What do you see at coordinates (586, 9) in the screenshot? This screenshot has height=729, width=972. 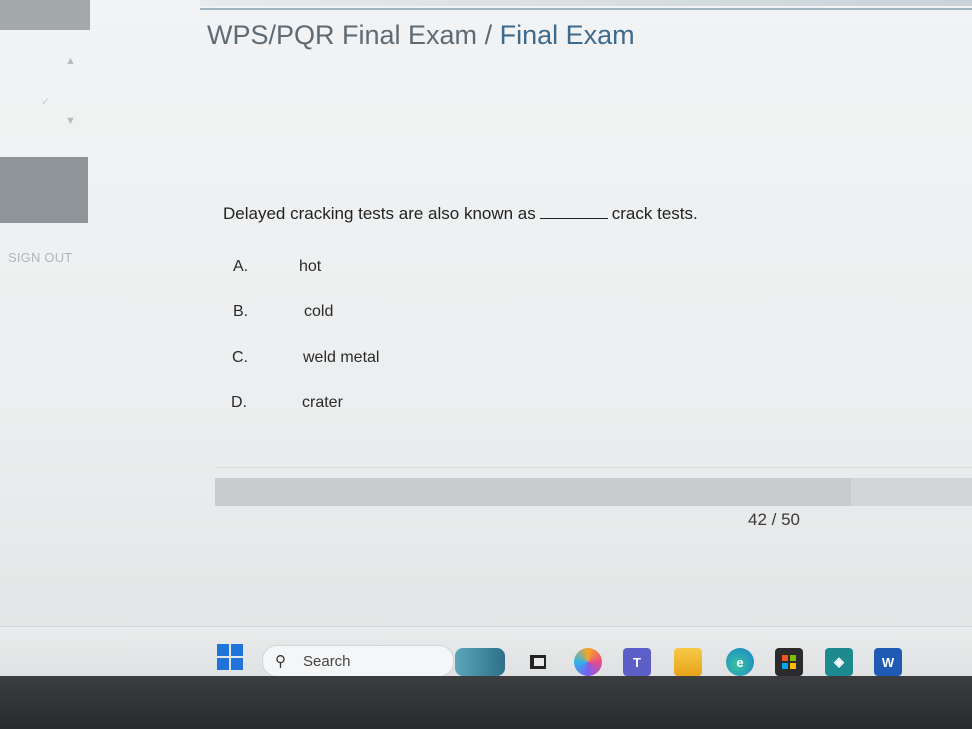 I see `header-accent-line` at bounding box center [586, 9].